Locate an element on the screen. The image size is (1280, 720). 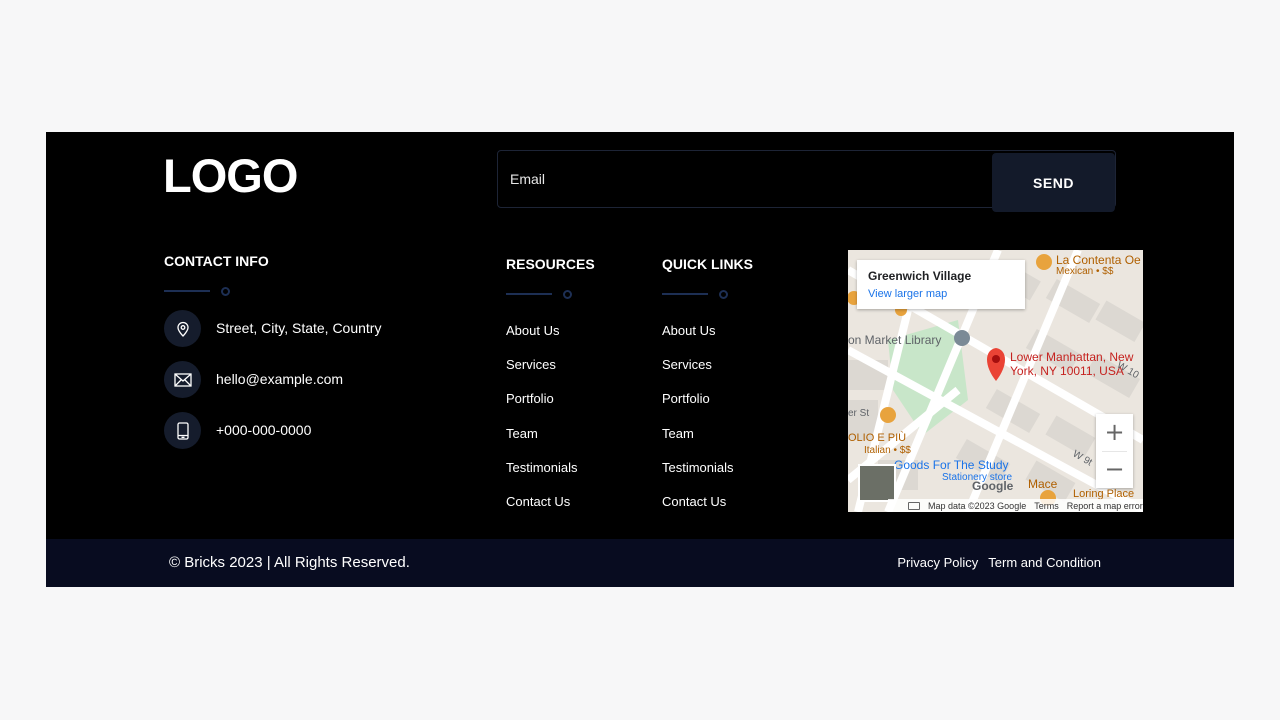
map-place-name: Greenwich Village is located at coordinates (920, 276).